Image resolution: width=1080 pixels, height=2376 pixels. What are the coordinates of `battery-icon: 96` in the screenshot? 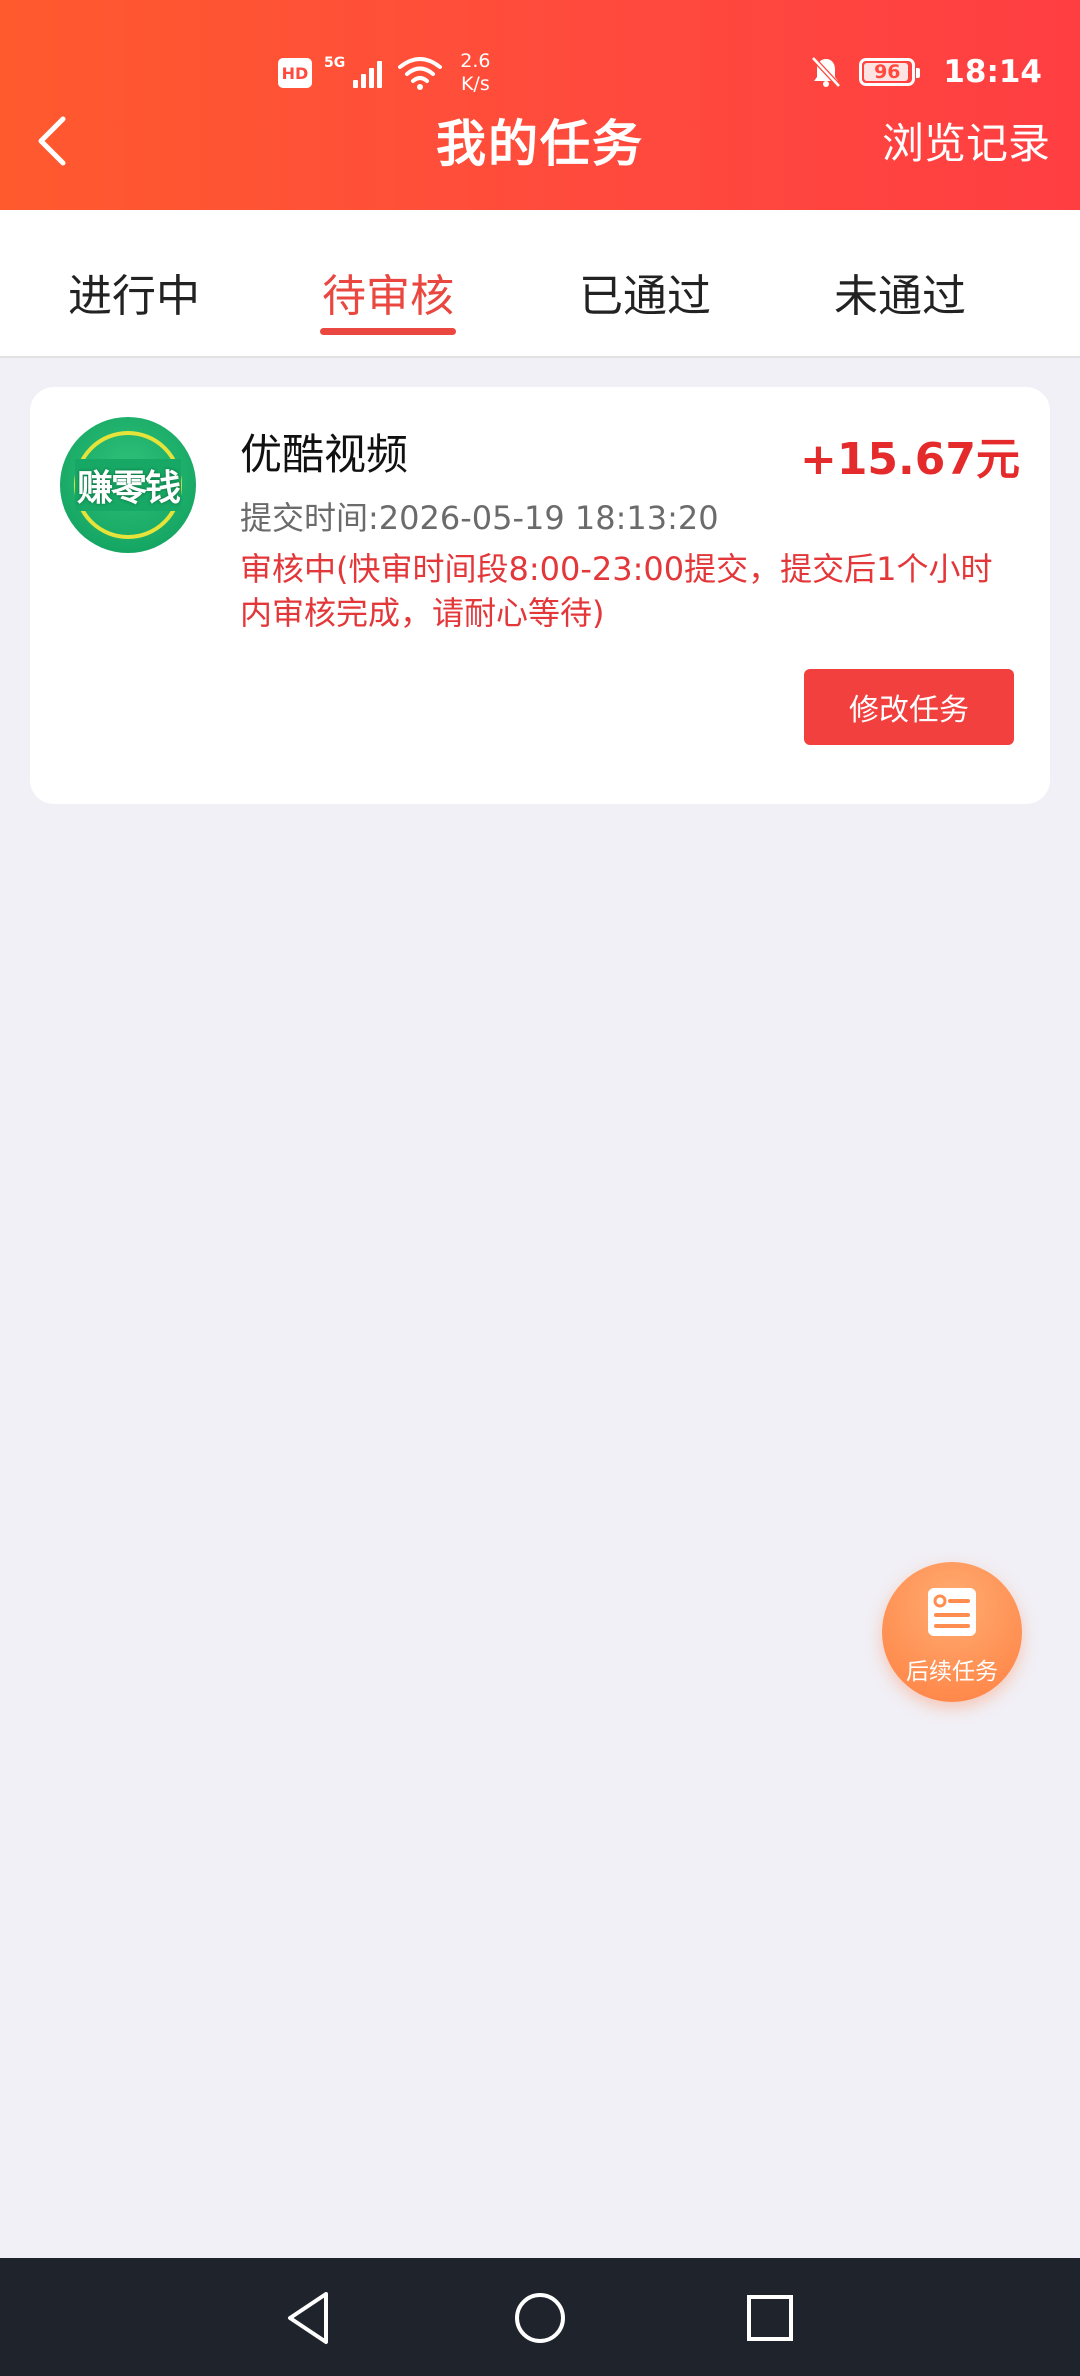 It's located at (890, 72).